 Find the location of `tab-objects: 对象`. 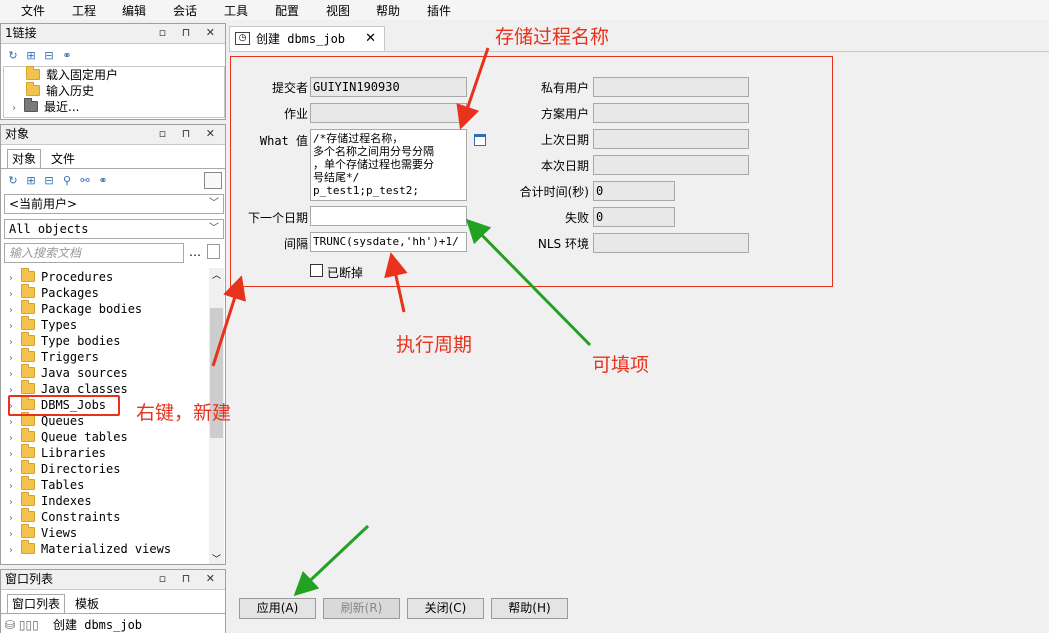

tab-objects: 对象 is located at coordinates (24, 159).